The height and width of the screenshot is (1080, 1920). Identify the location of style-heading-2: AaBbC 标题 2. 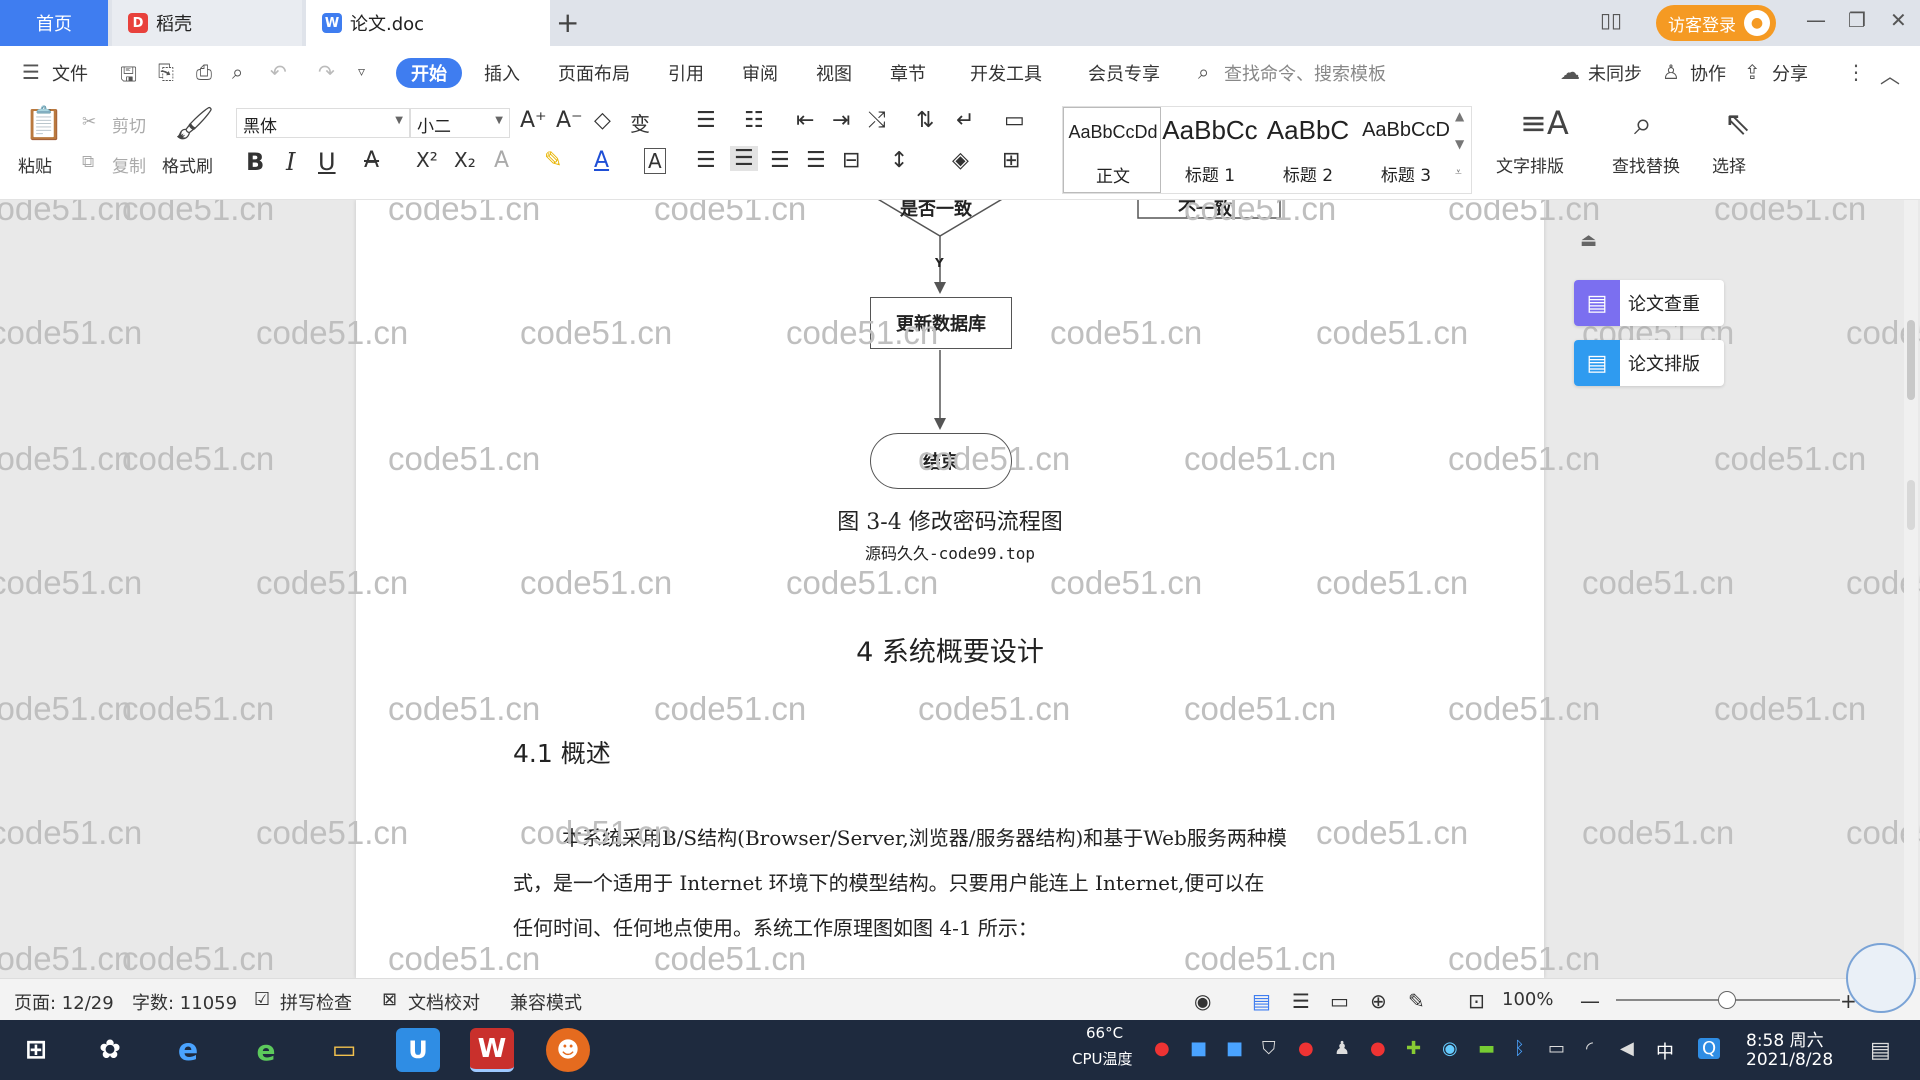
(1308, 150).